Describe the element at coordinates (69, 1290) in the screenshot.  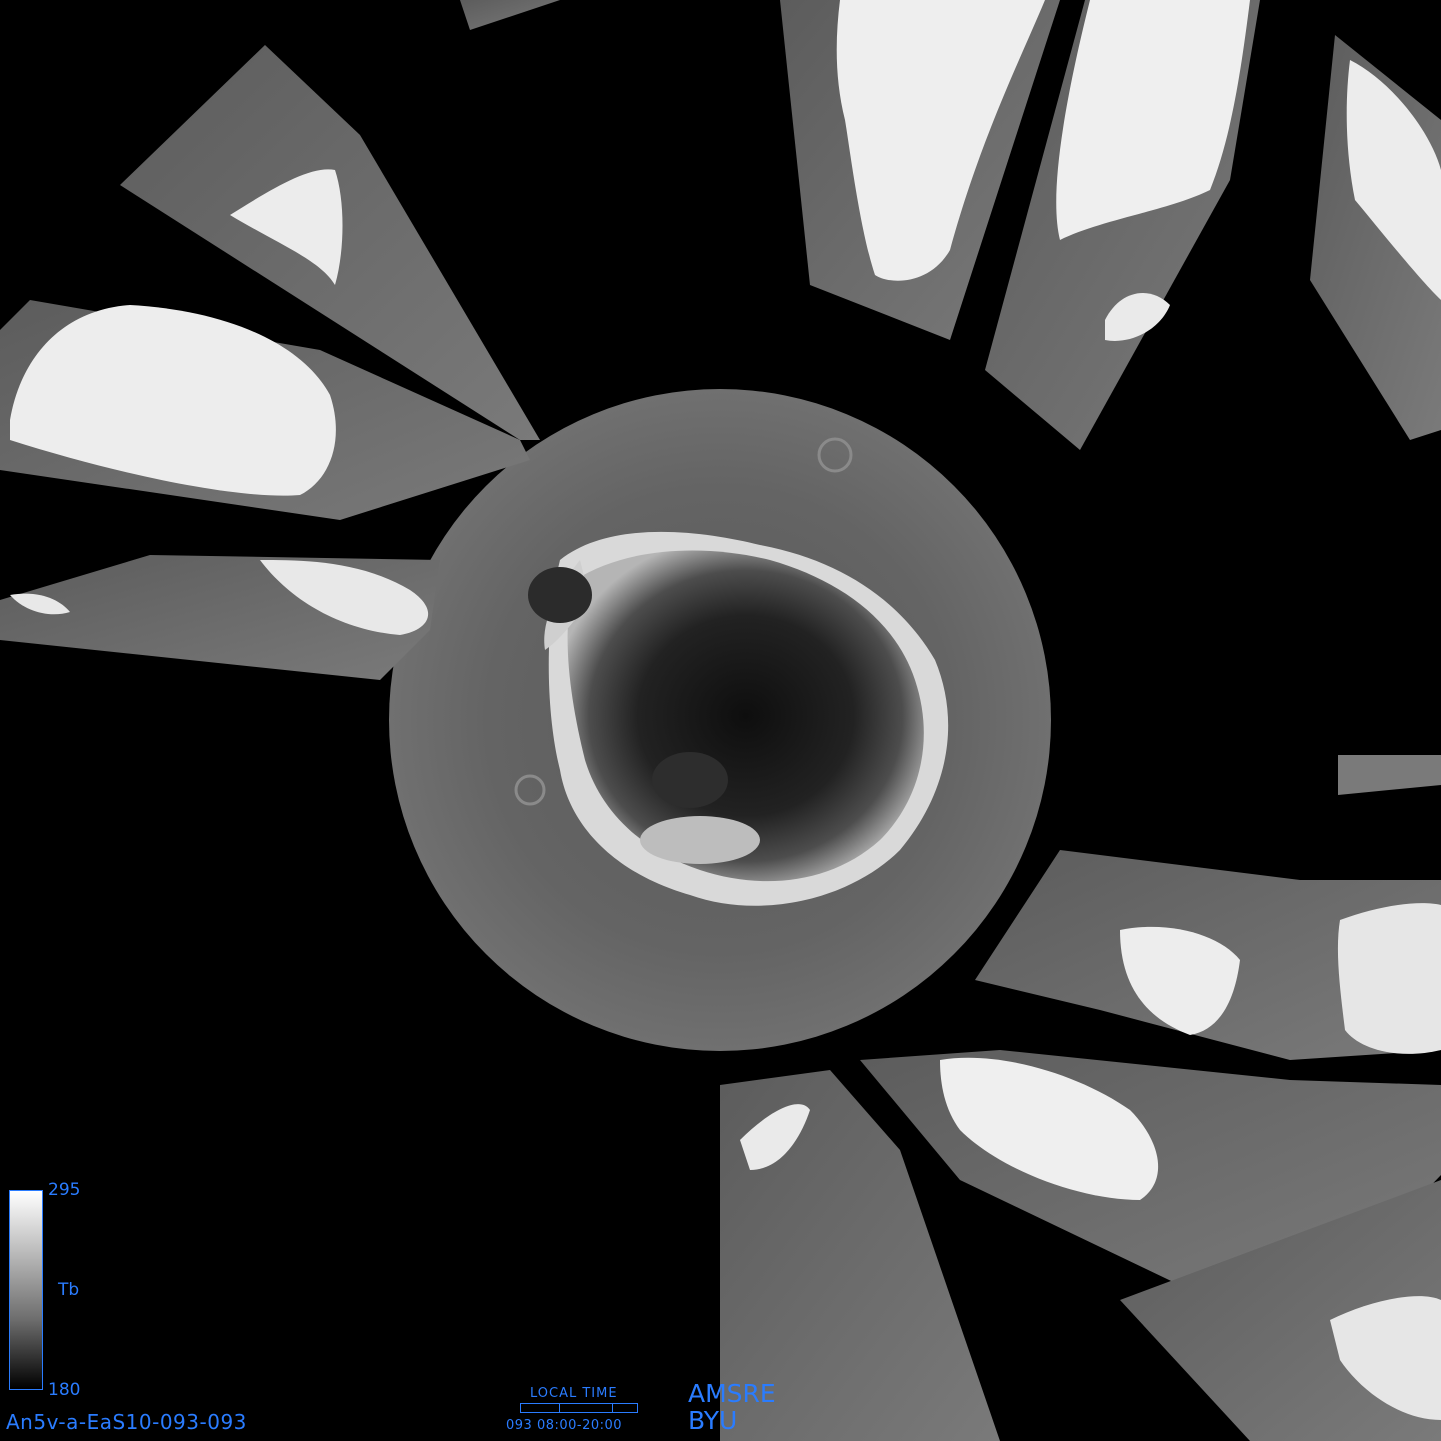
I see `colorbar-variable-label: Tb` at that location.